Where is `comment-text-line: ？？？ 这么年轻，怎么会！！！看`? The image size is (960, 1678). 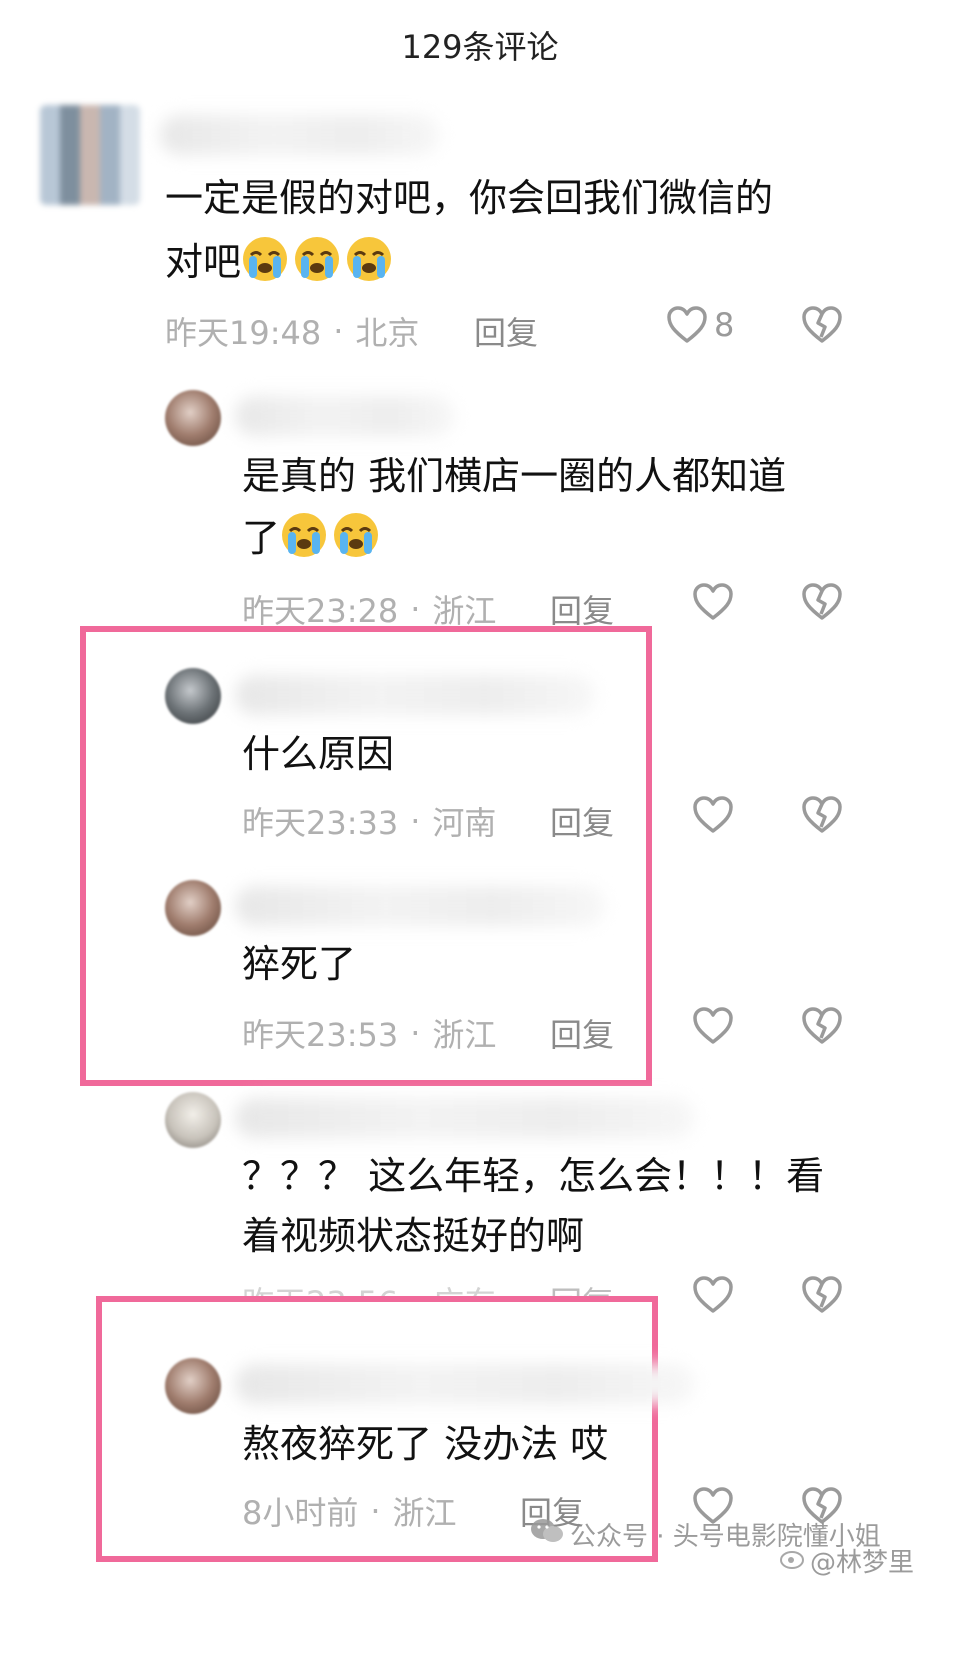
comment-text-line: ？？？ 这么年轻，怎么会！！！看 is located at coordinates (533, 1176).